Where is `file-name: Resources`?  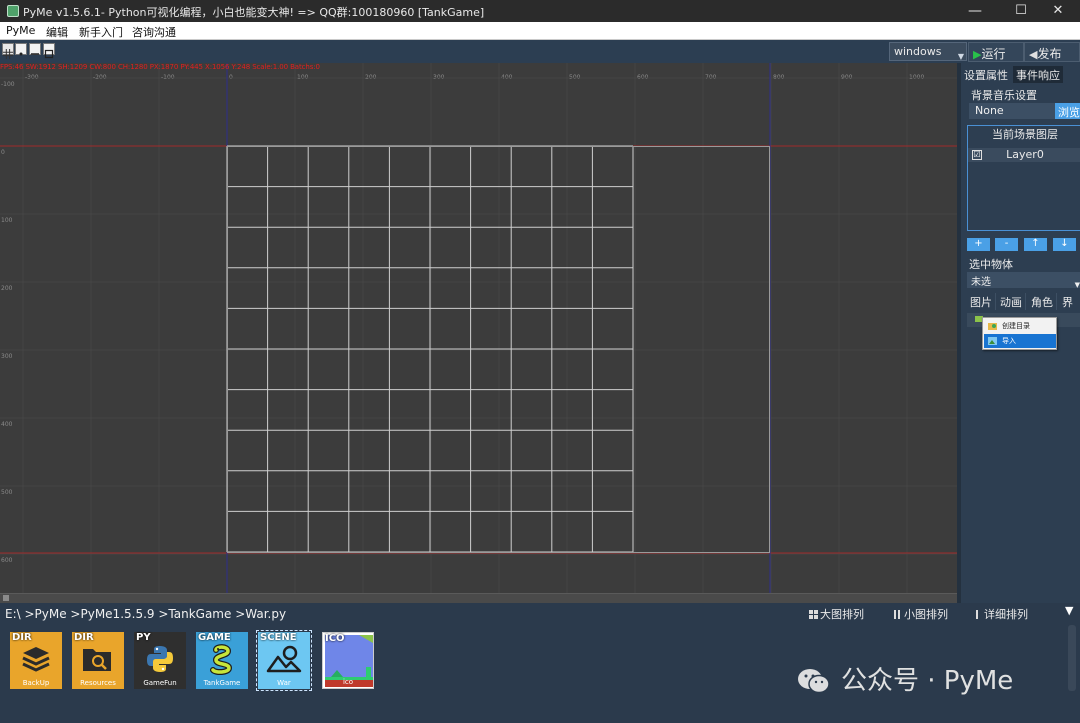 file-name: Resources is located at coordinates (98, 683).